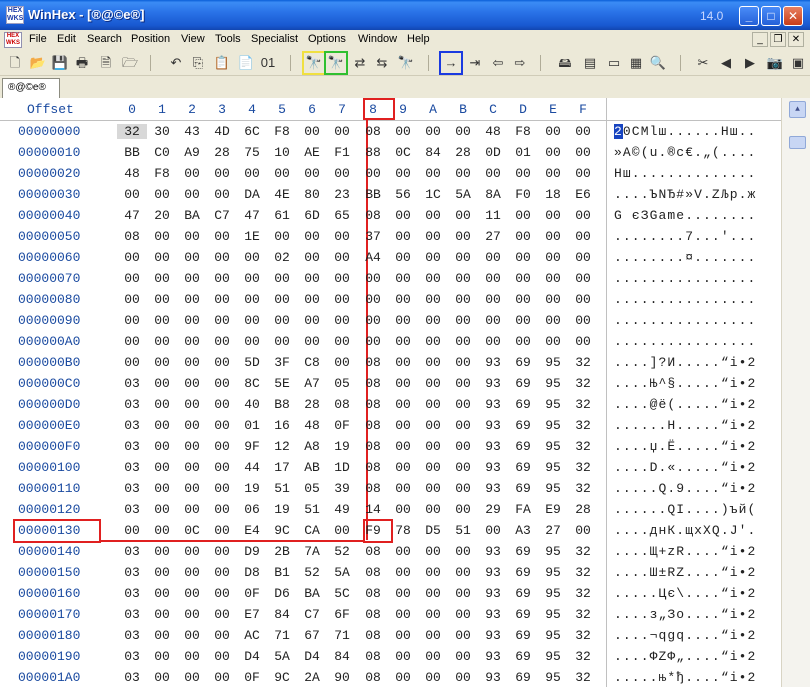 This screenshot has width=810, height=687. Describe the element at coordinates (342, 614) in the screenshot. I see `hex-byte: 6F` at that location.